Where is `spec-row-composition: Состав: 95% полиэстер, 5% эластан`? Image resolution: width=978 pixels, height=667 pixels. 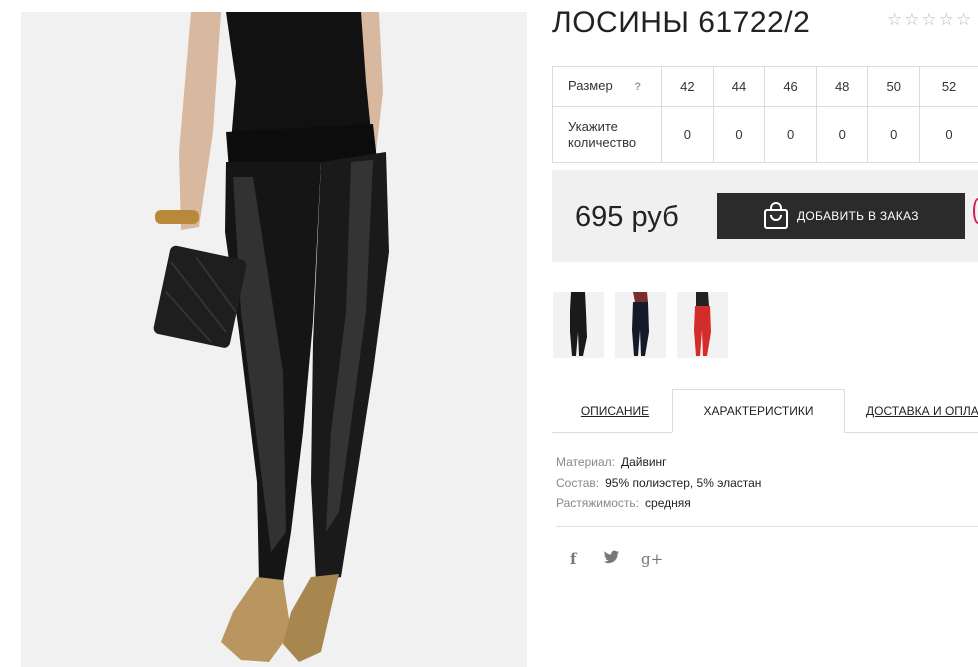
spec-row-composition: Состав: 95% полиэстер, 5% эластан is located at coordinates (658, 483).